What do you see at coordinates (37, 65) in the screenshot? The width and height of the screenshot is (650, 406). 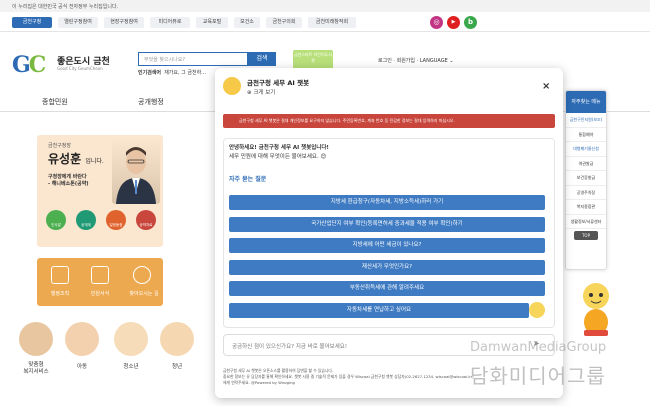 I see `logo-letter-c: C` at bounding box center [37, 65].